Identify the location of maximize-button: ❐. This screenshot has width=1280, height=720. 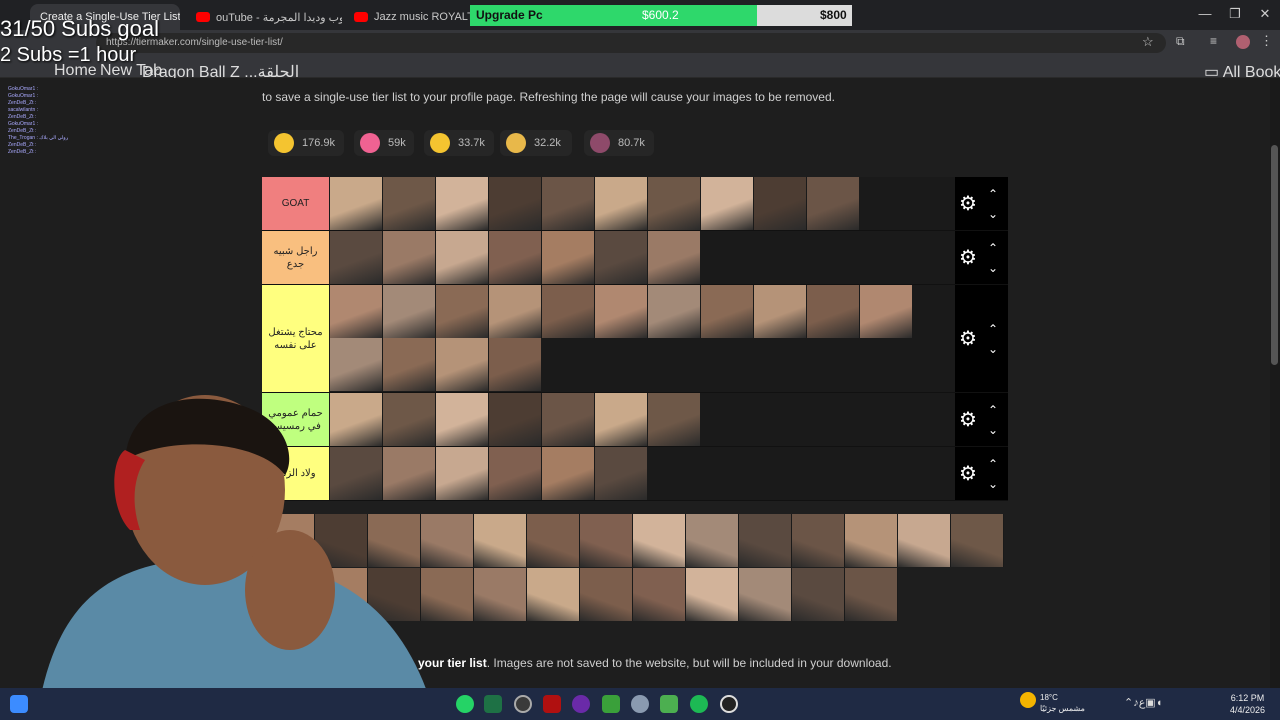
(1235, 14).